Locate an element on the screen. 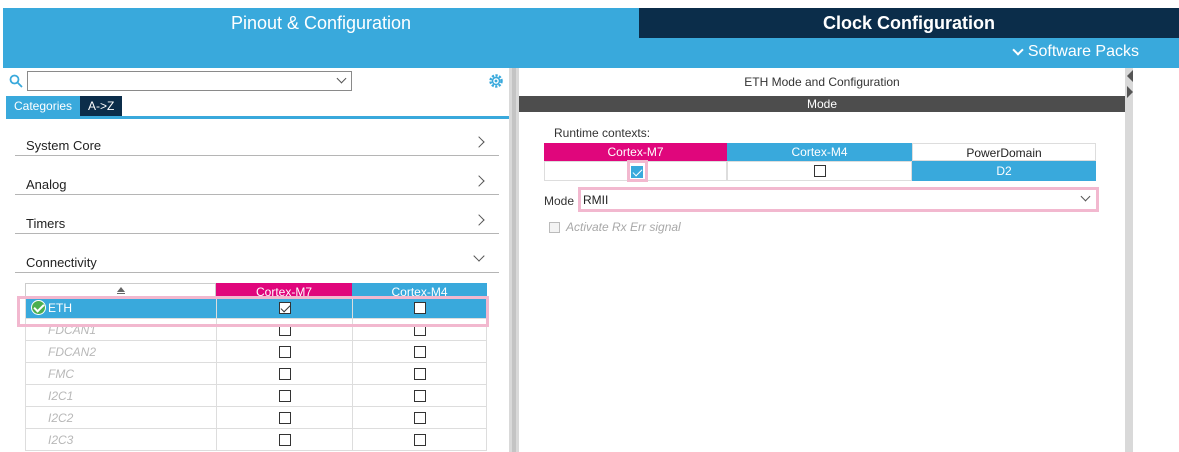 The height and width of the screenshot is (452, 1179). splitter-grip is located at coordinates (514, 260).